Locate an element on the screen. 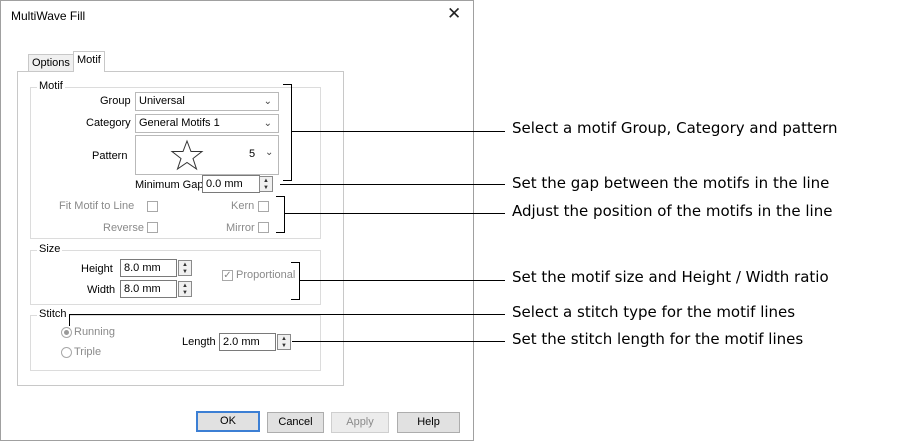  motif-callout-line is located at coordinates (398, 131).